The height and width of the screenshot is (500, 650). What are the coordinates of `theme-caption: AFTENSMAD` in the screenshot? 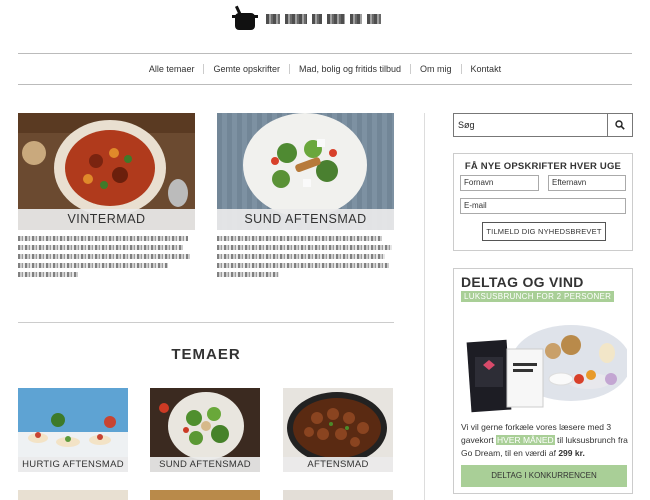 It's located at (338, 464).